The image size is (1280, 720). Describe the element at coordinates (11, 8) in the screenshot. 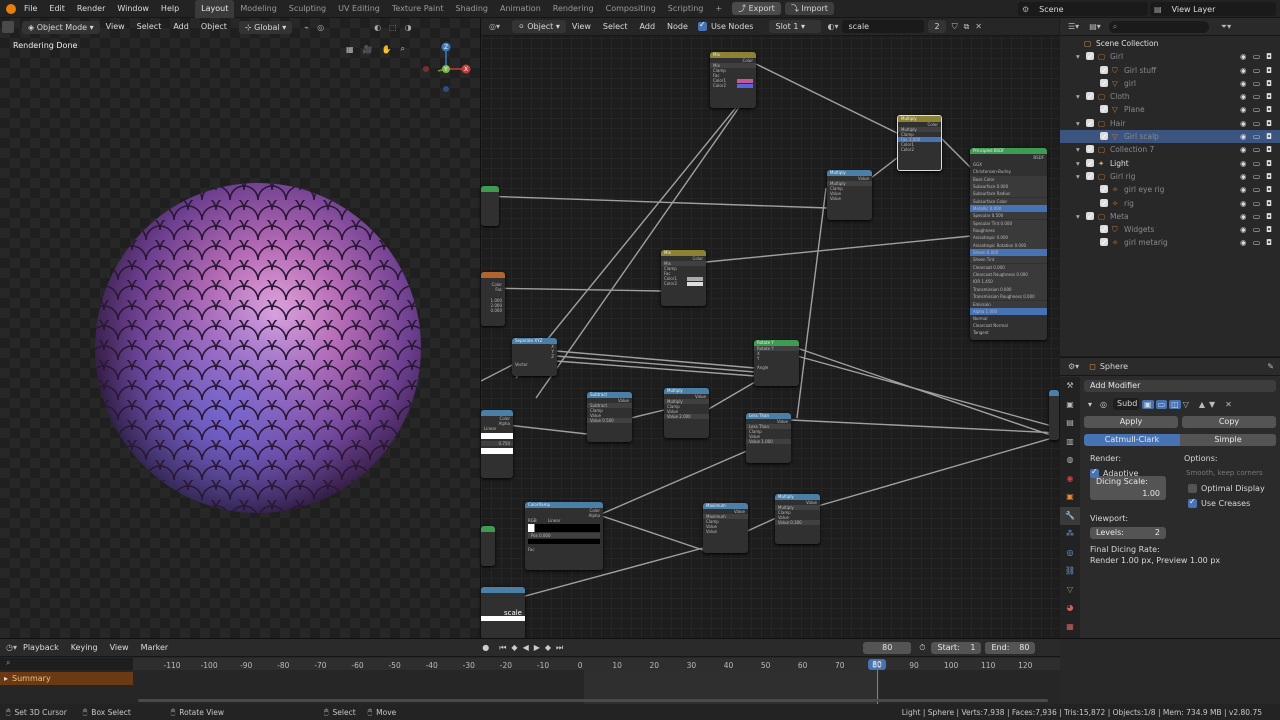

I see `blender-logo-icon` at that location.